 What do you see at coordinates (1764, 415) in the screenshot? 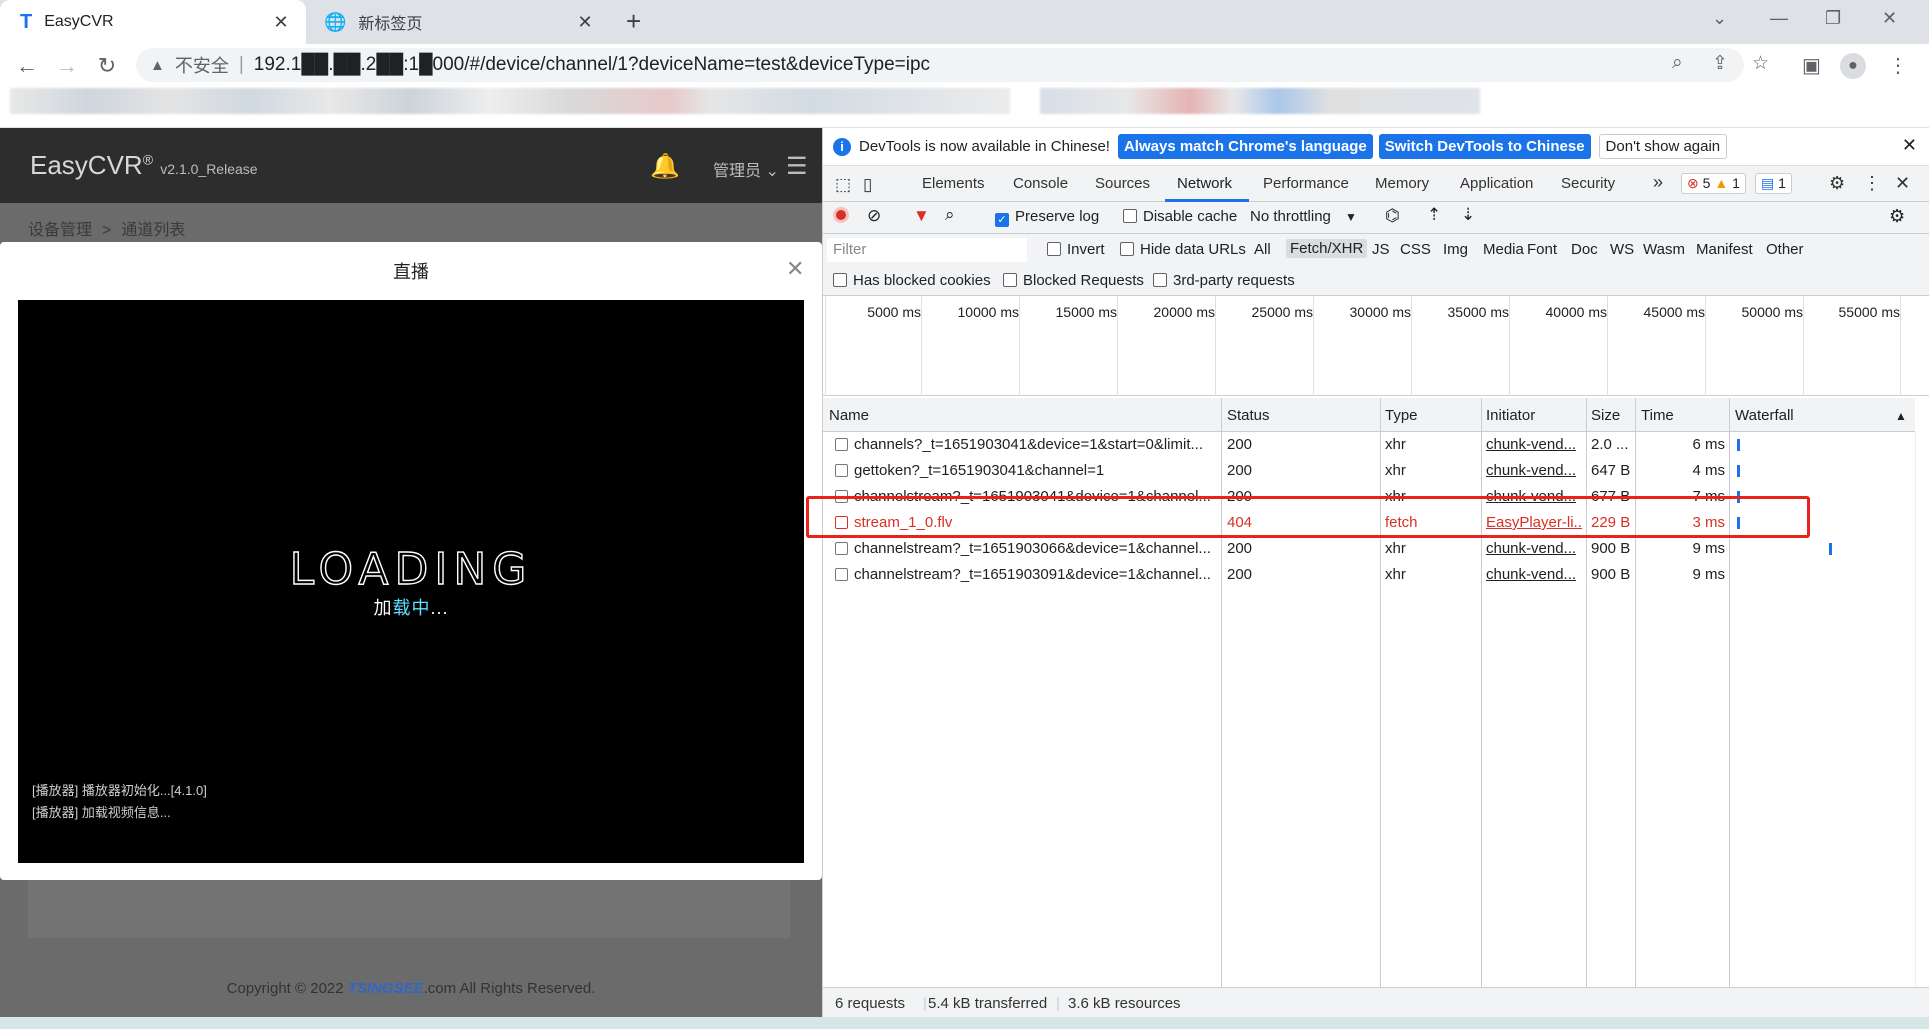
I see `column-waterfall: Waterfall` at bounding box center [1764, 415].